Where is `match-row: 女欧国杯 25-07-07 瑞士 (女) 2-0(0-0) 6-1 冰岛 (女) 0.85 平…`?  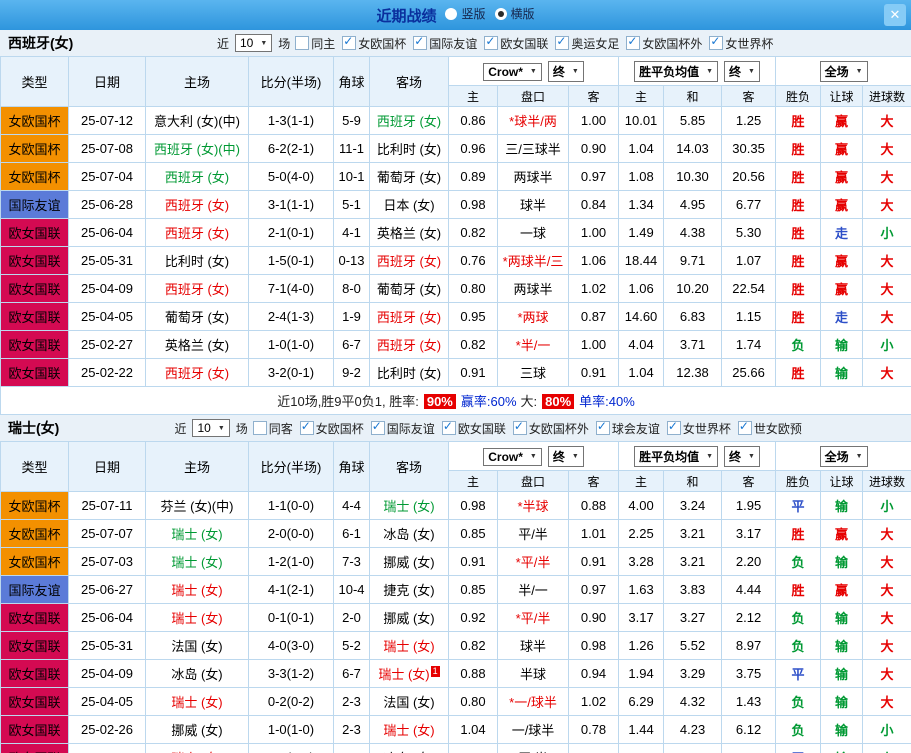
match-row: 女欧国杯 25-07-07 瑞士 (女) 2-0(0-0) 6-1 冰岛 (女) 0.85 平… is located at coordinates (455, 533).